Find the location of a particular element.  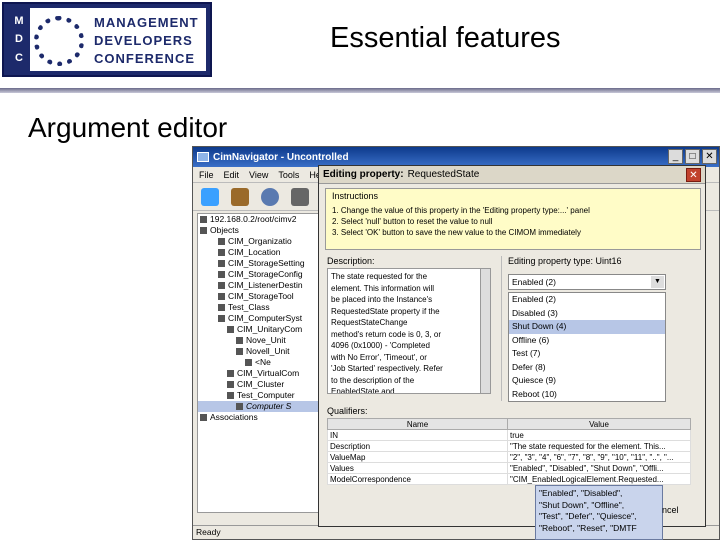

description-line: RequestStateChange is located at coordinates (369, 322).